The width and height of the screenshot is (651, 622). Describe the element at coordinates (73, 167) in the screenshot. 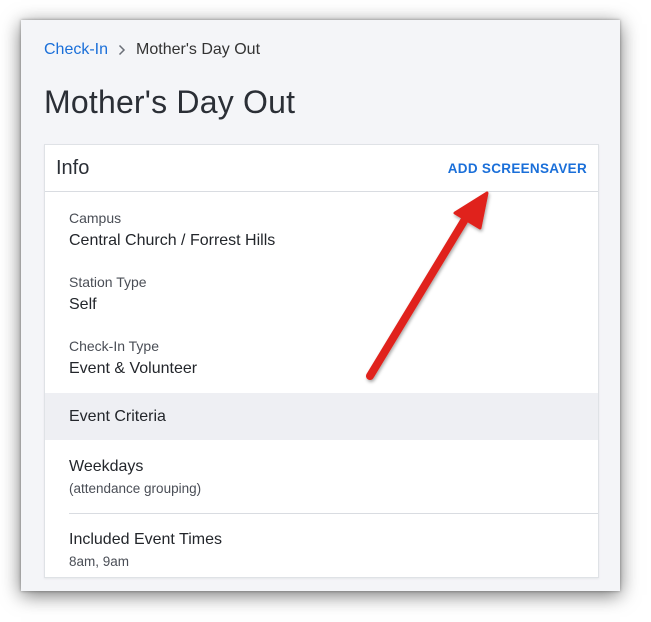

I see `info-card-title: Info` at that location.